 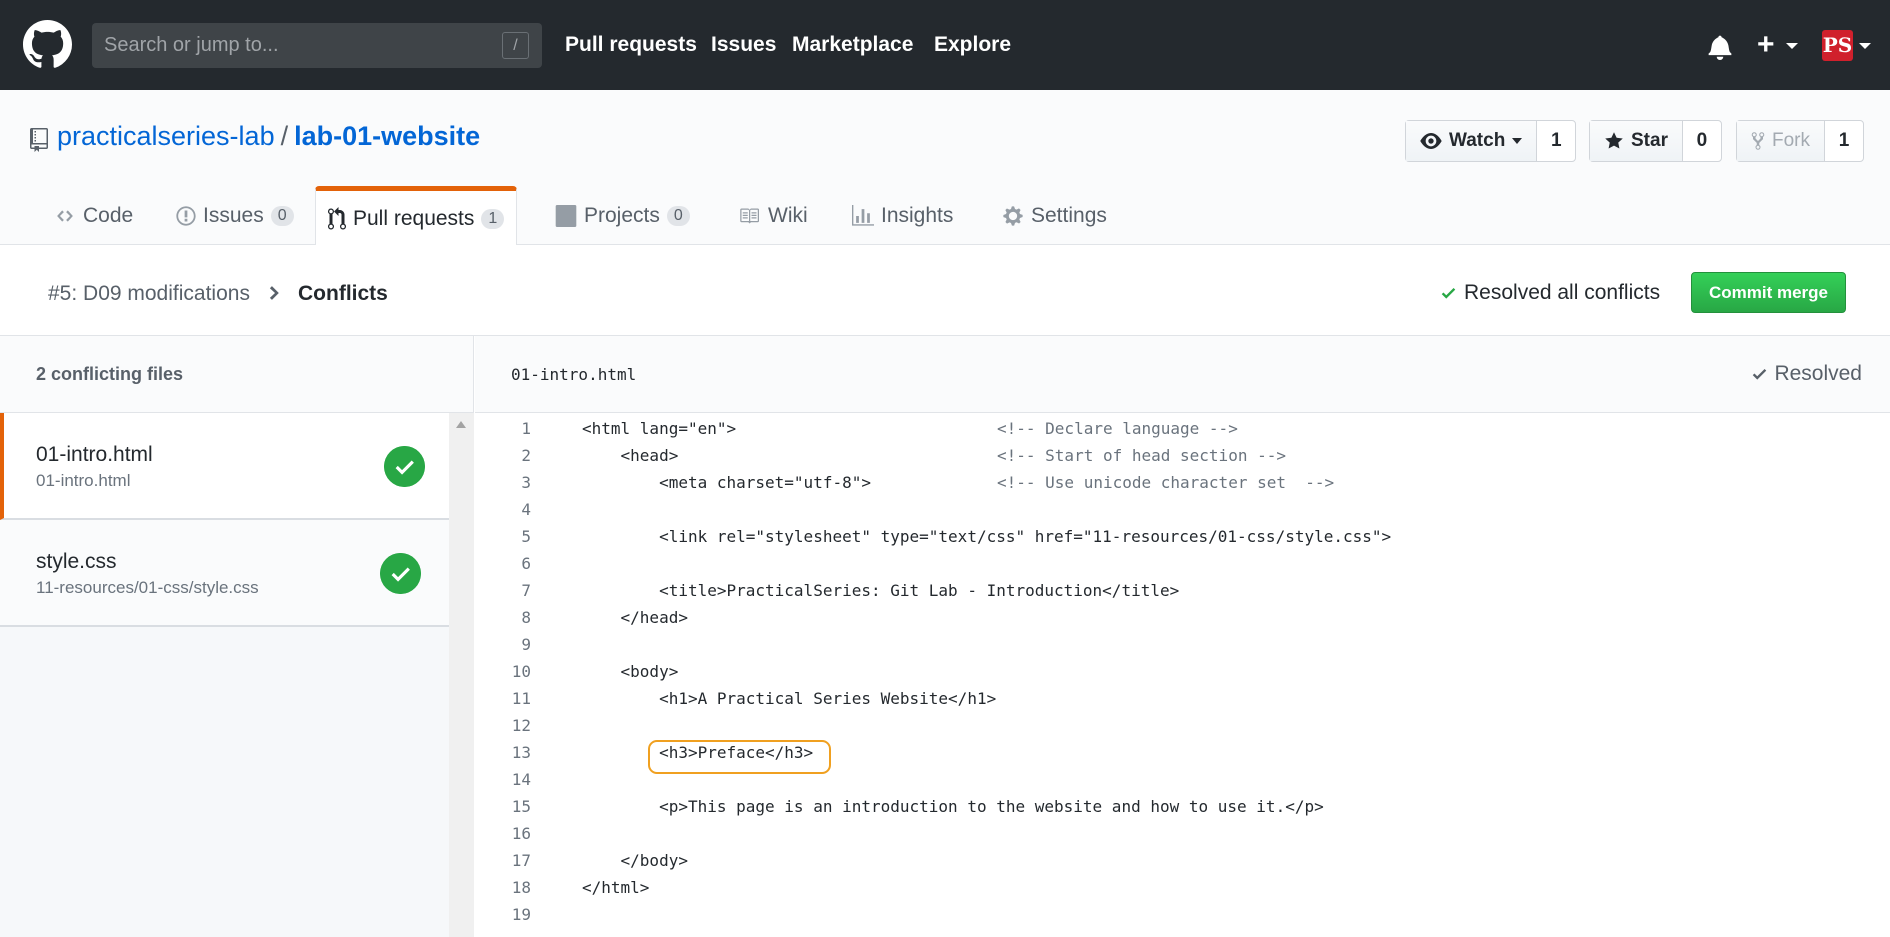 I want to click on editor-filename: 01-intro.html, so click(x=574, y=374).